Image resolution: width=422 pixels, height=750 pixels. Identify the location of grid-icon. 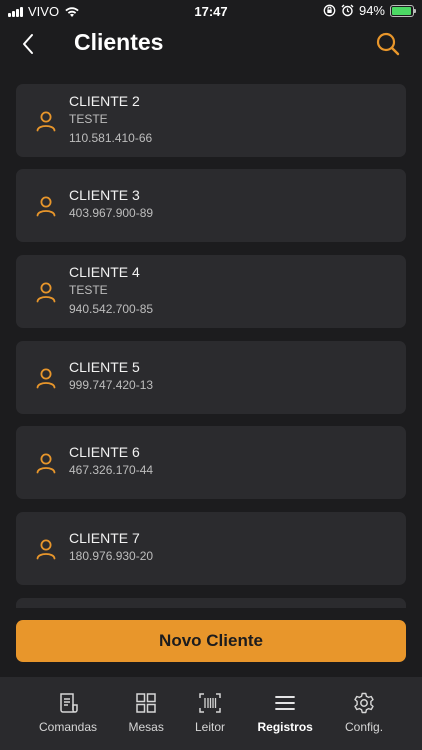
(146, 703).